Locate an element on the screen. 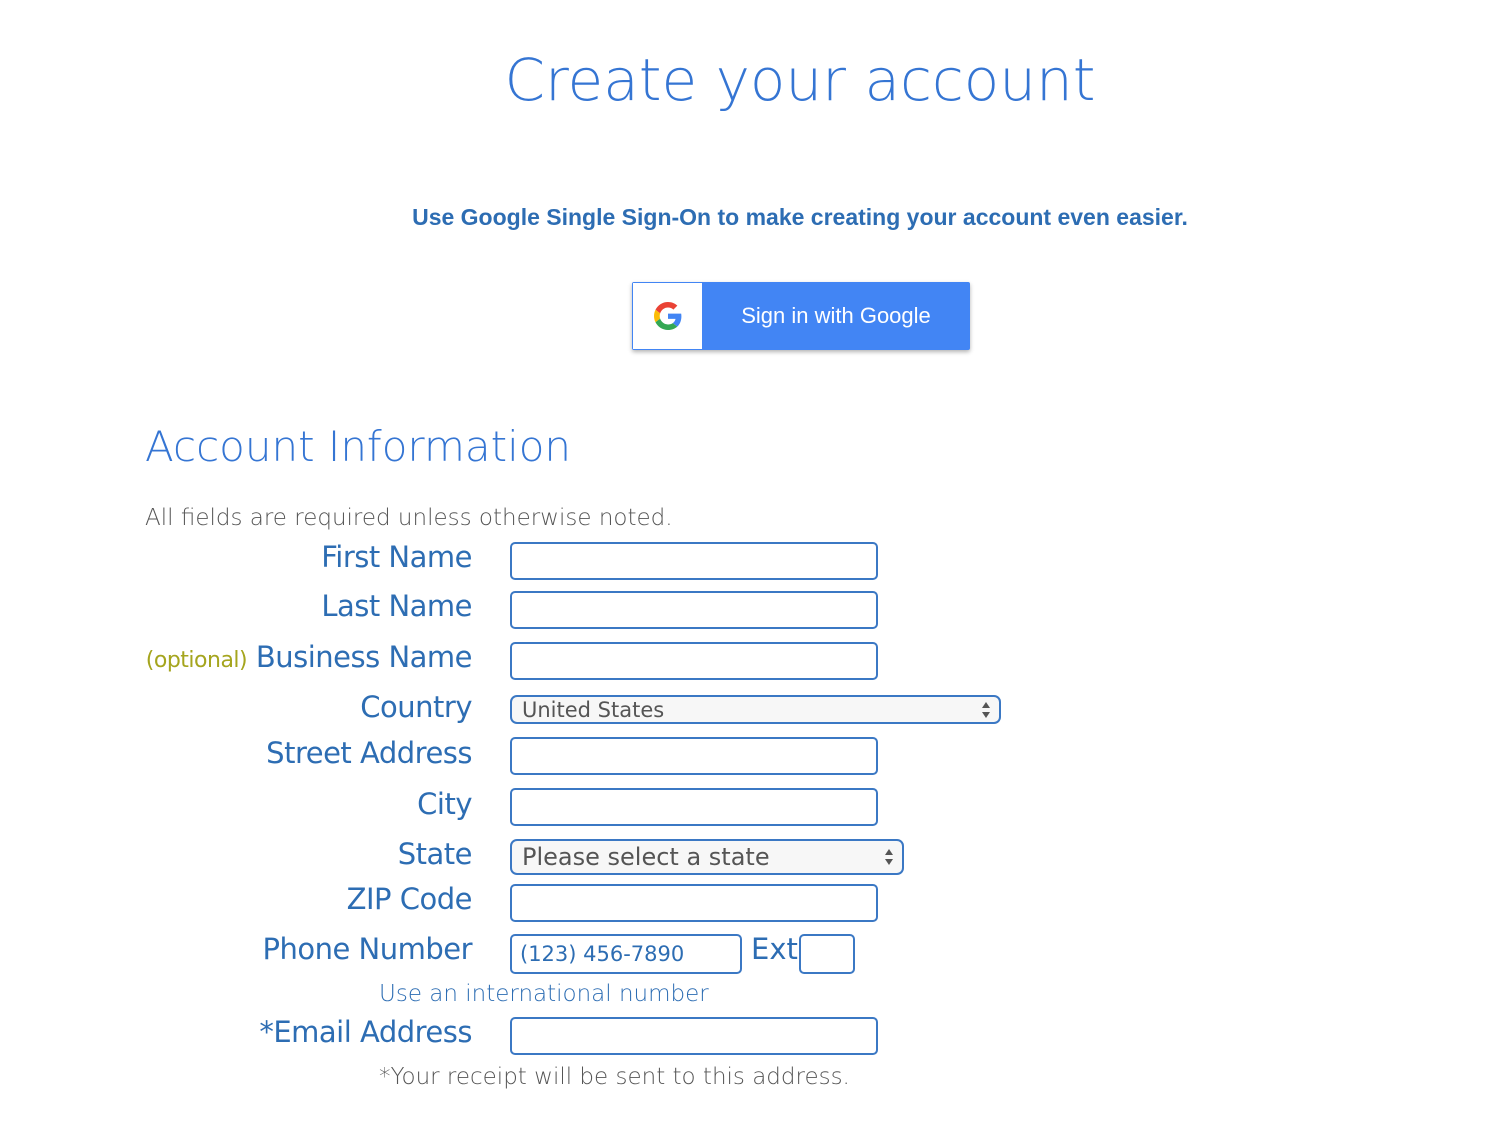 The width and height of the screenshot is (1500, 1131). phone-placeholder: (123) 456-7890 is located at coordinates (602, 954).